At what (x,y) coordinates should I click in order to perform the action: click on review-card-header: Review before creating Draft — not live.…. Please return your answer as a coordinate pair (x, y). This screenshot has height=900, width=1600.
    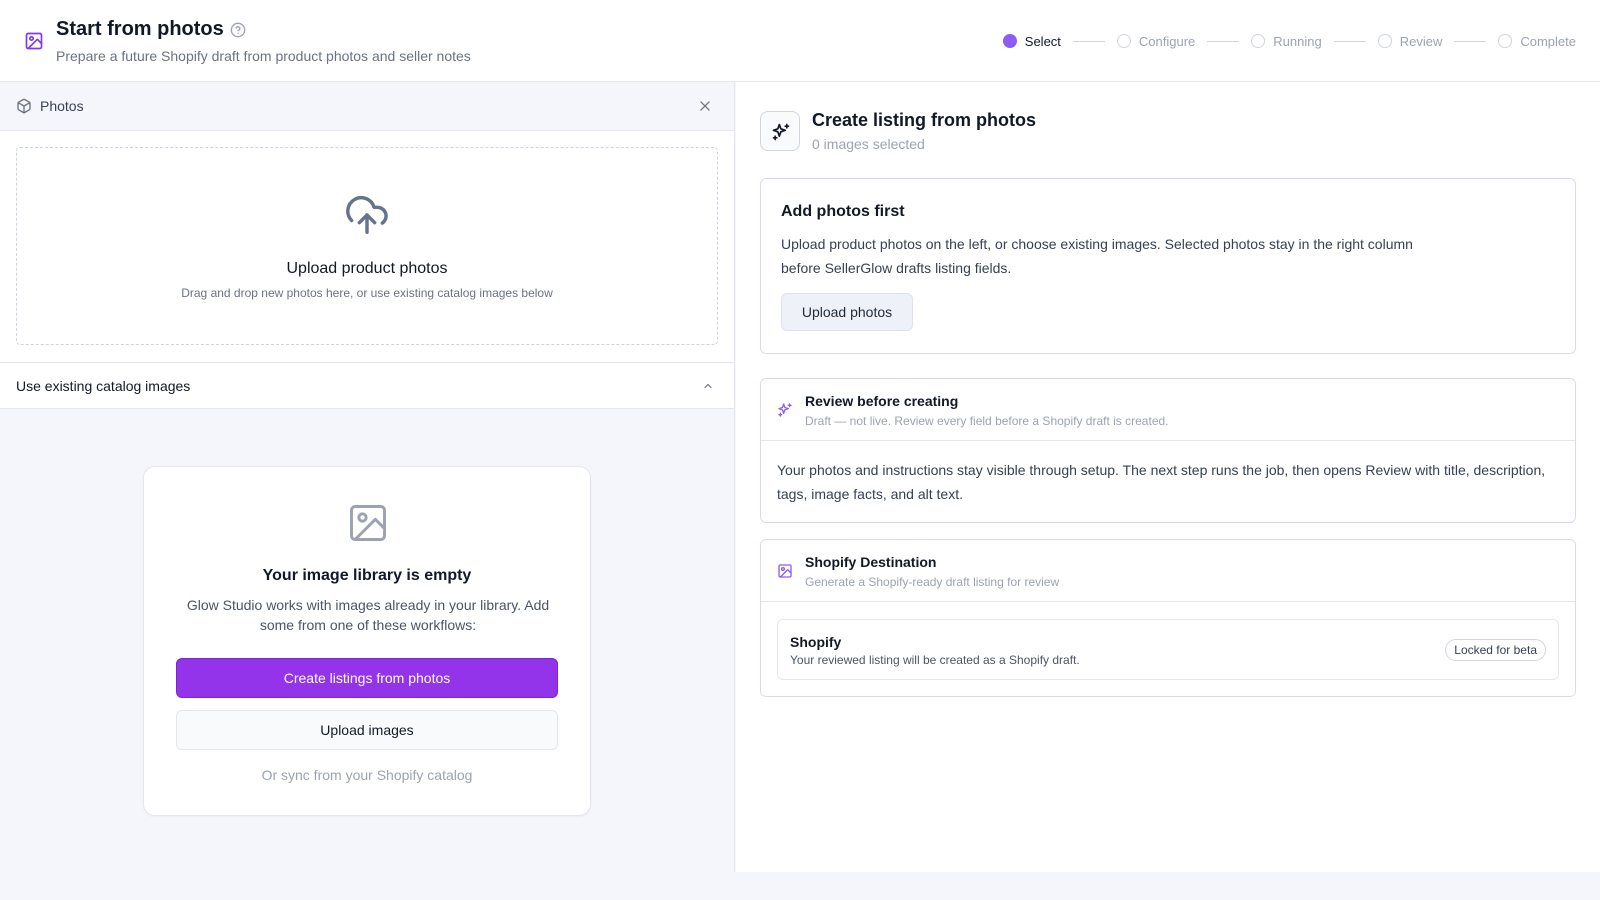
    Looking at the image, I should click on (1168, 410).